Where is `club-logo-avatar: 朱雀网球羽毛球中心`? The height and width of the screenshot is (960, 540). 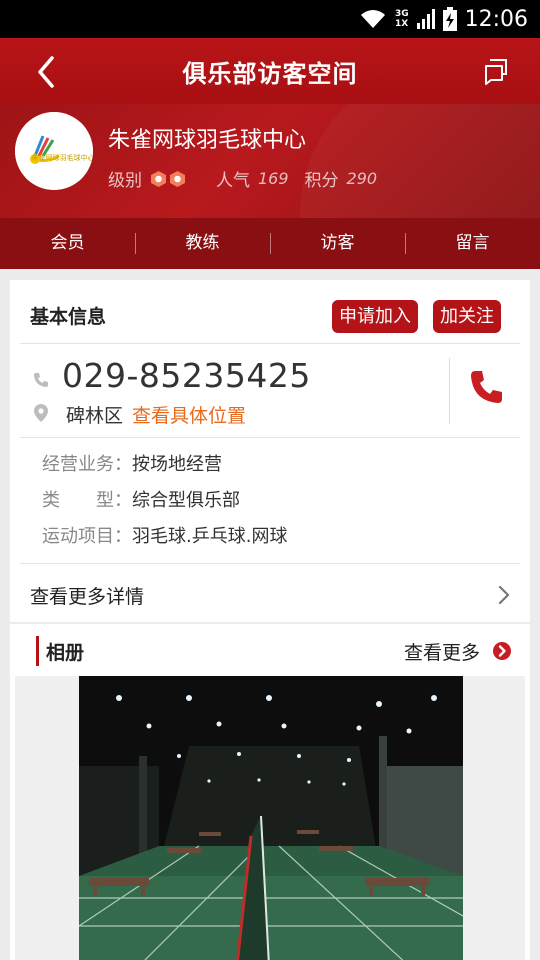
club-logo-avatar: 朱雀网球羽毛球中心 is located at coordinates (54, 151).